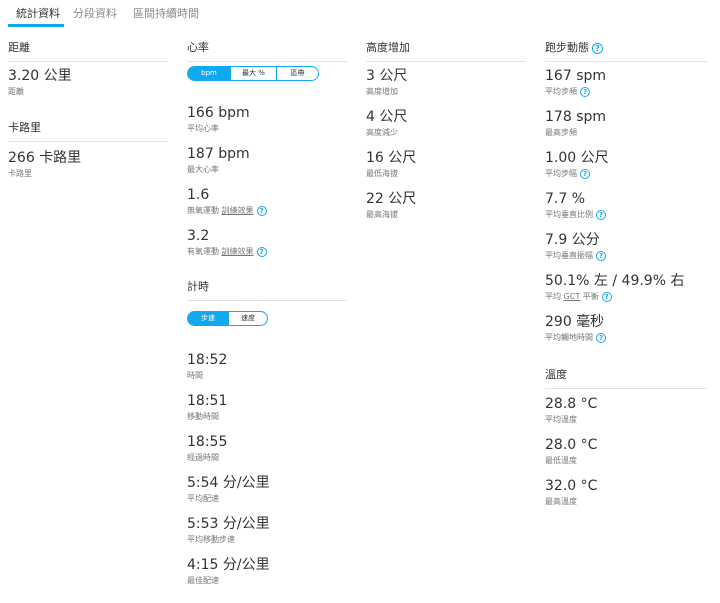  What do you see at coordinates (203, 416) in the screenshot?
I see `moving-time-label: 移動時間` at bounding box center [203, 416].